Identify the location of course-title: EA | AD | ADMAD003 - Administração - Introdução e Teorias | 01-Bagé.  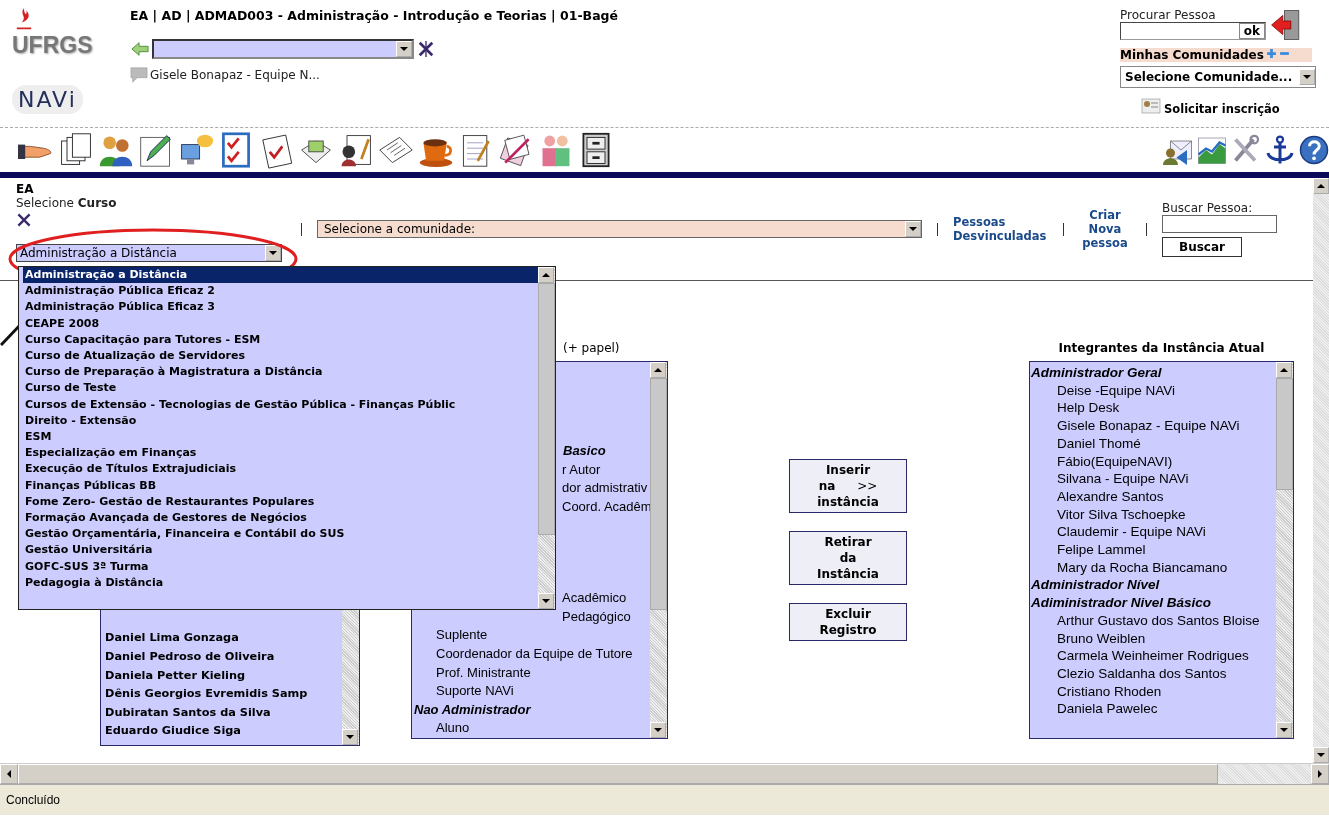
(374, 15).